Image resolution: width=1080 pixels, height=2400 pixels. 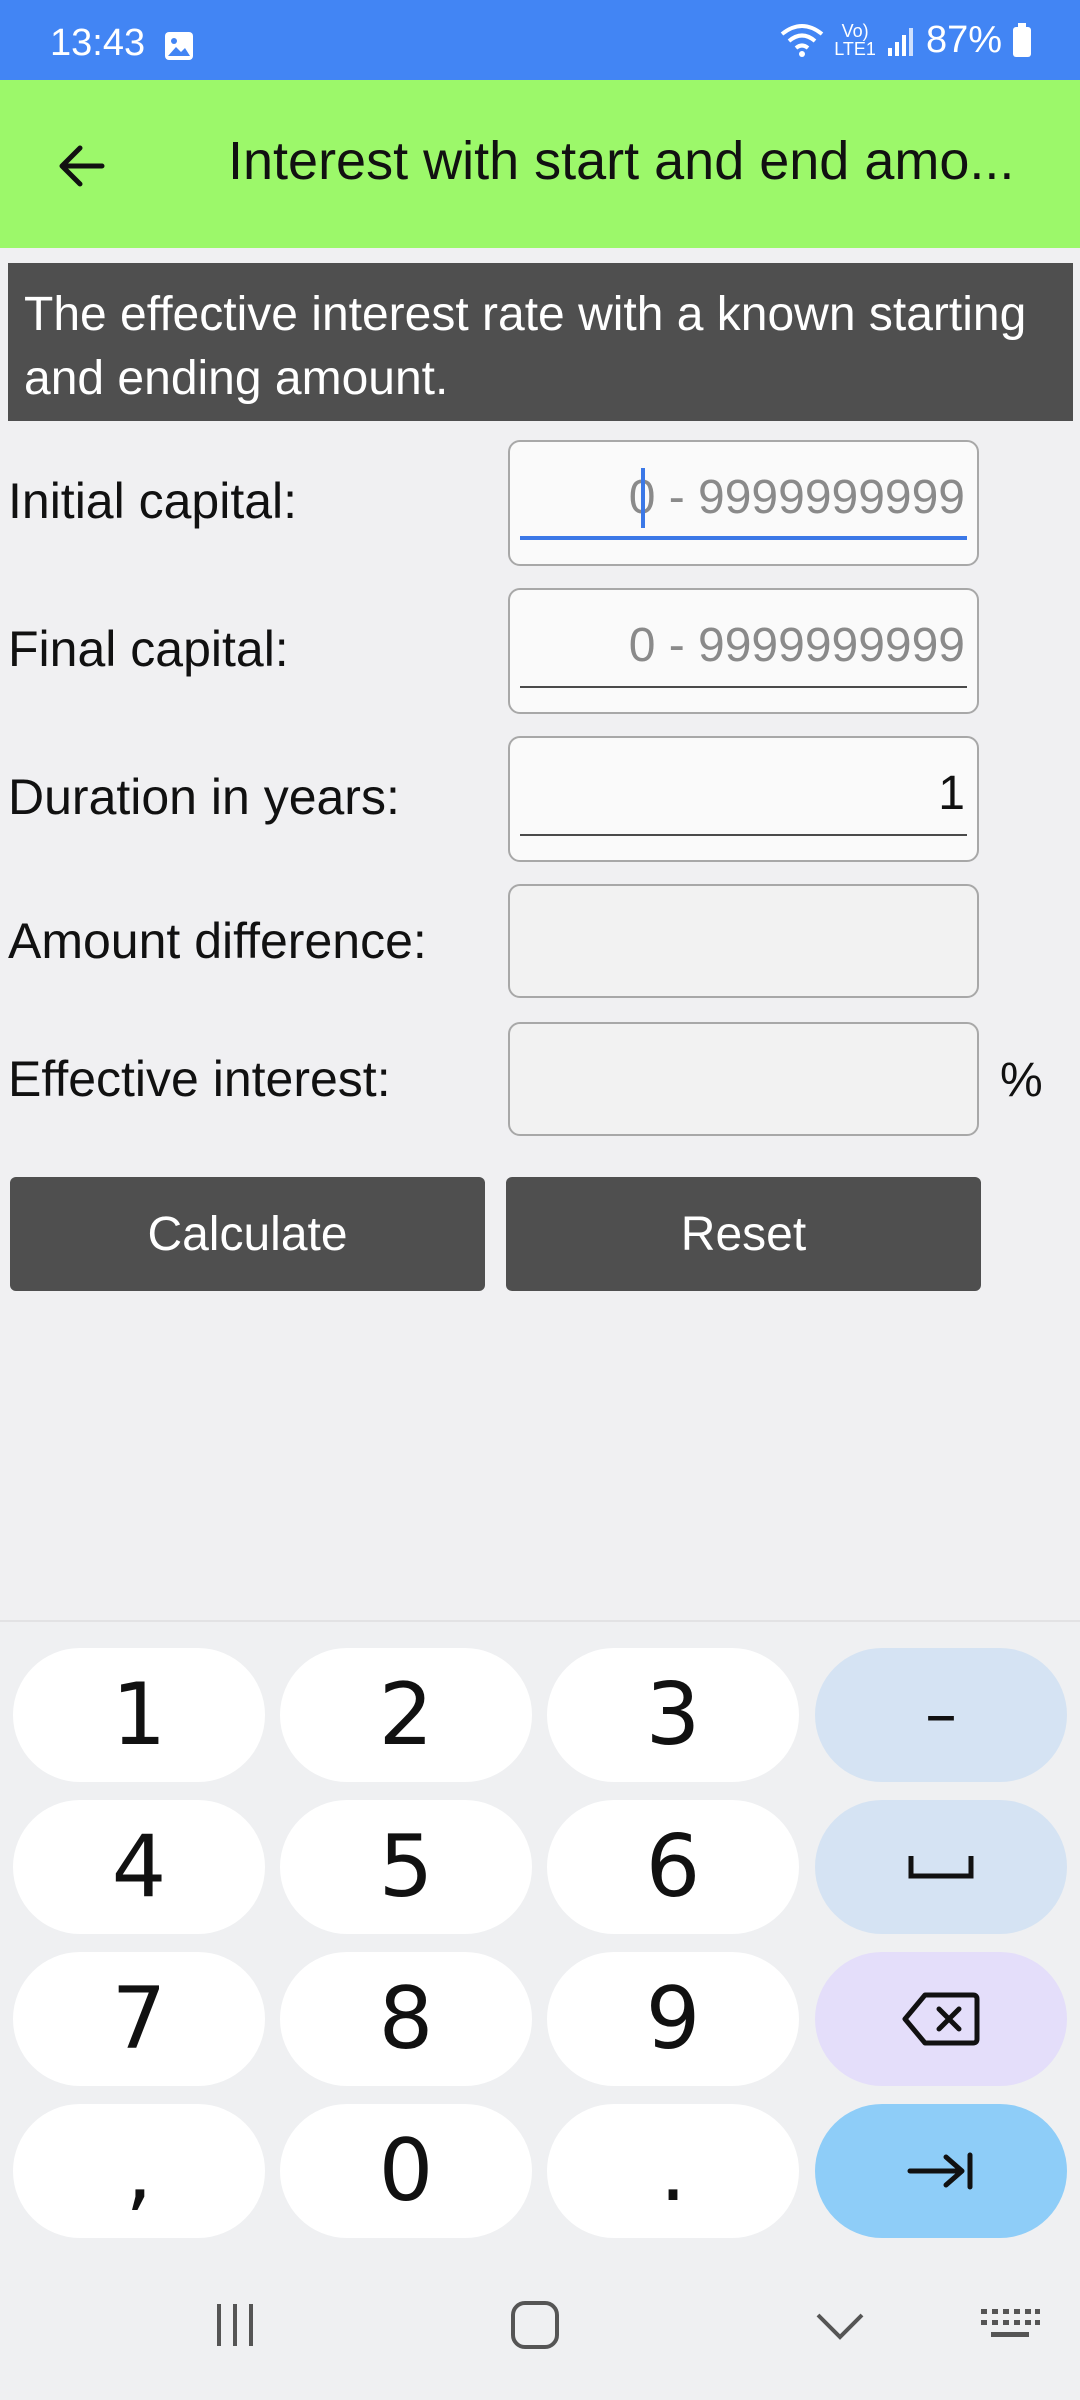 I want to click on arrow-left-icon, so click(x=82, y=166).